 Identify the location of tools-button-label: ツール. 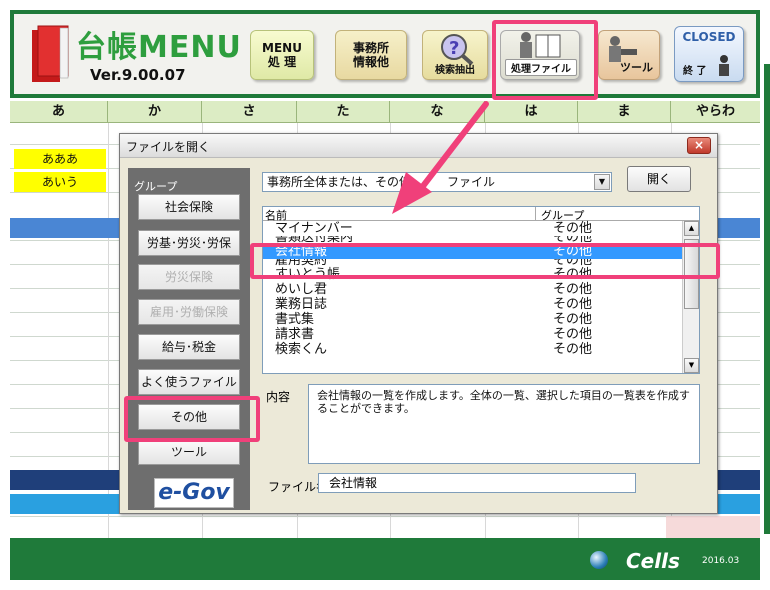
(636, 67).